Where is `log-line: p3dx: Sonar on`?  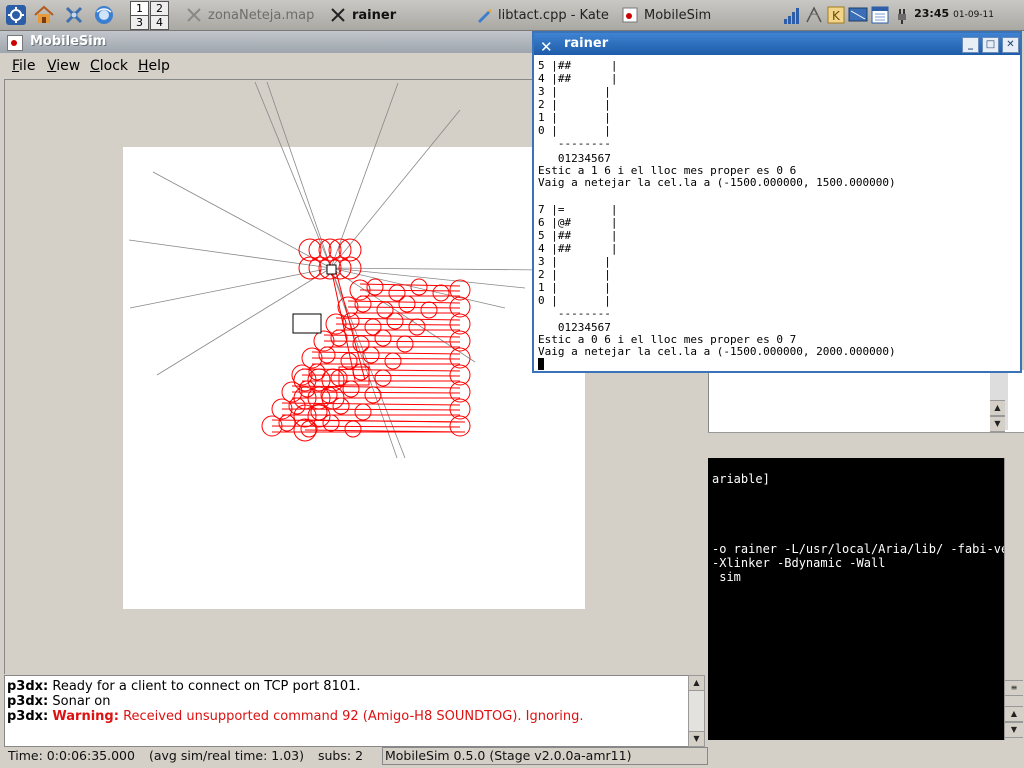 log-line: p3dx: Sonar on is located at coordinates (59, 701).